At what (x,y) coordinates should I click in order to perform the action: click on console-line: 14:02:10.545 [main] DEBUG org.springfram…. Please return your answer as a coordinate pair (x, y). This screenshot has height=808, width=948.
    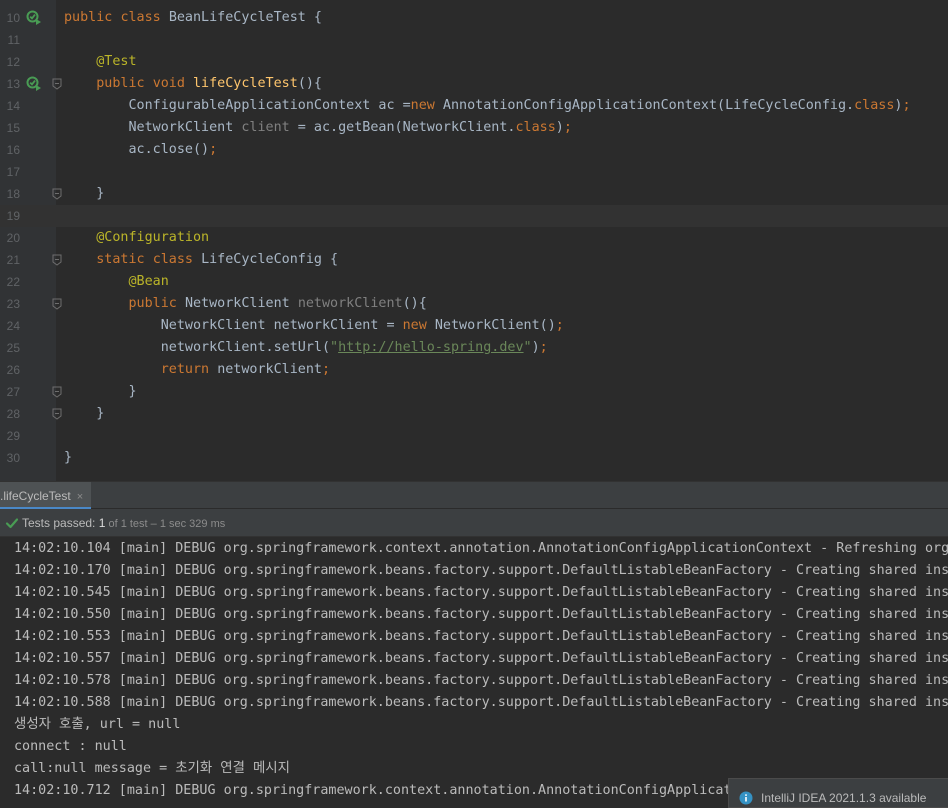
    Looking at the image, I should click on (481, 592).